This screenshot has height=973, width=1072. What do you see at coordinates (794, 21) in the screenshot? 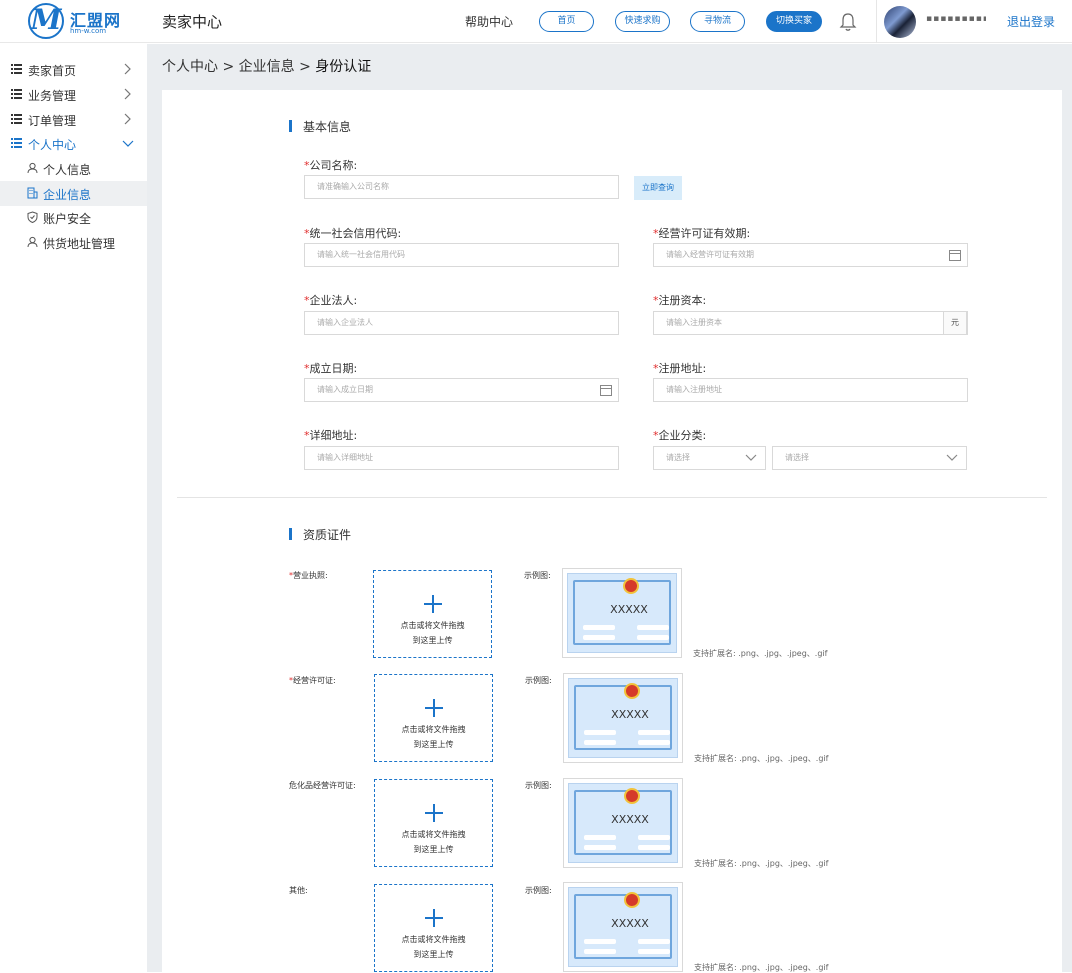
I see `switch-buyer-button: 切换买家` at bounding box center [794, 21].